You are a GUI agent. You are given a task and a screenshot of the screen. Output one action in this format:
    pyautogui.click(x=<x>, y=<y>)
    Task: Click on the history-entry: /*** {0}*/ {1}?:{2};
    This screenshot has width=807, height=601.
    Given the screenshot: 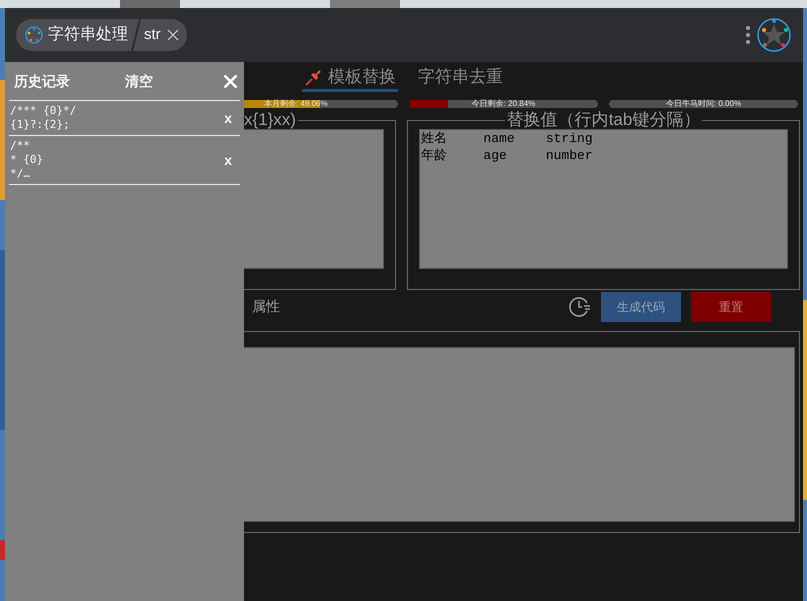 What is the action you would take?
    pyautogui.click(x=117, y=118)
    